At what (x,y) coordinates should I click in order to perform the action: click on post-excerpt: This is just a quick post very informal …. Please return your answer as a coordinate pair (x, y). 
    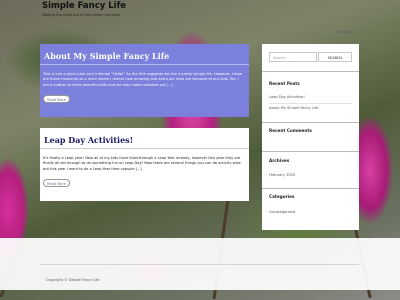
    Looking at the image, I should click on (143, 79).